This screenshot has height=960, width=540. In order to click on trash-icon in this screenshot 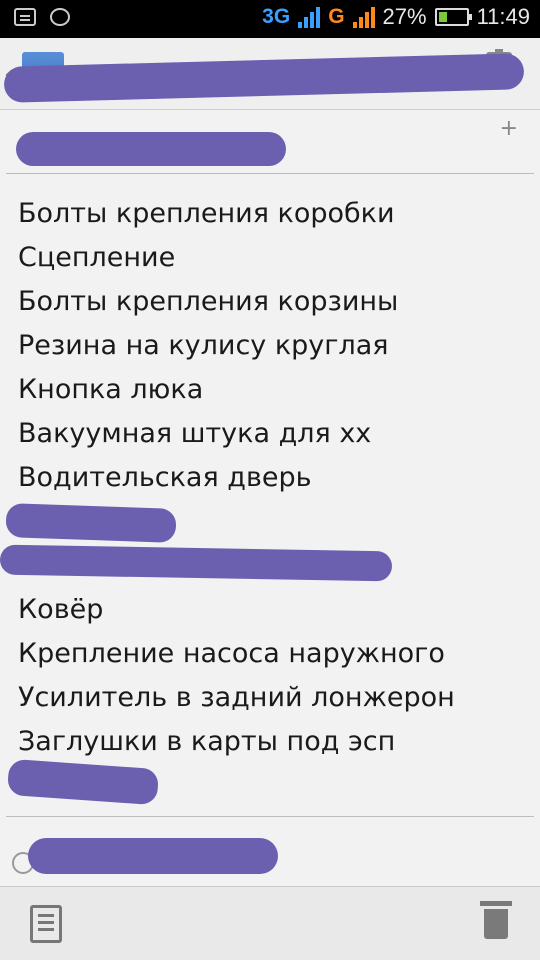, I will do `click(496, 920)`.